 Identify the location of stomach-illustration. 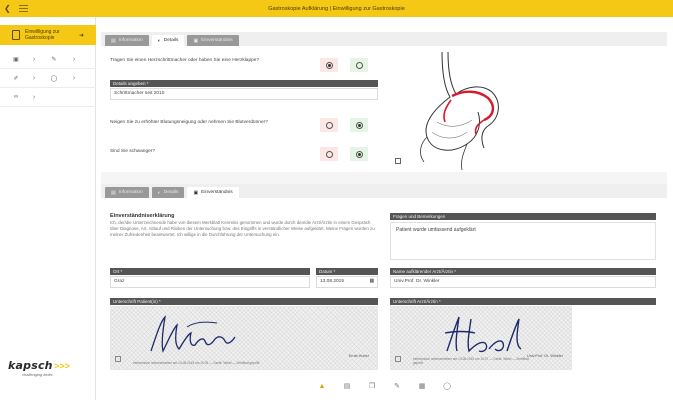
(458, 112).